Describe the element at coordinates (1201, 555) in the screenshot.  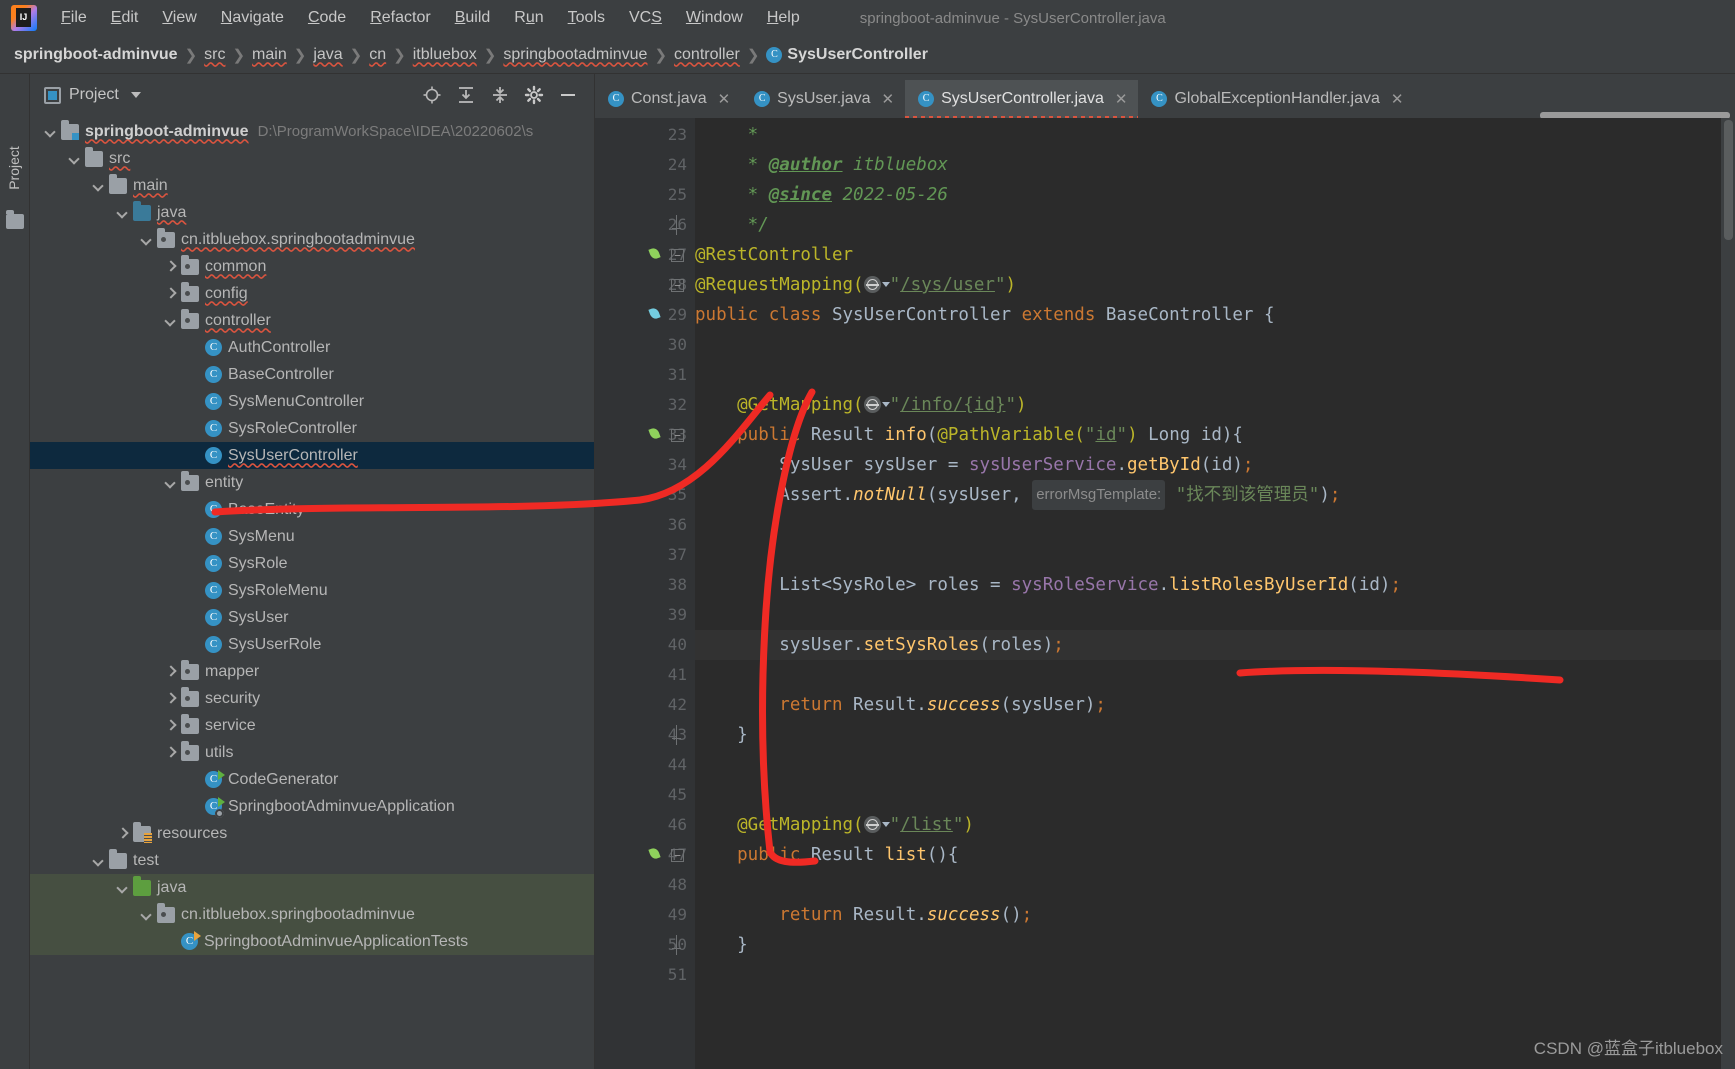
I see `code-line: 37` at that location.